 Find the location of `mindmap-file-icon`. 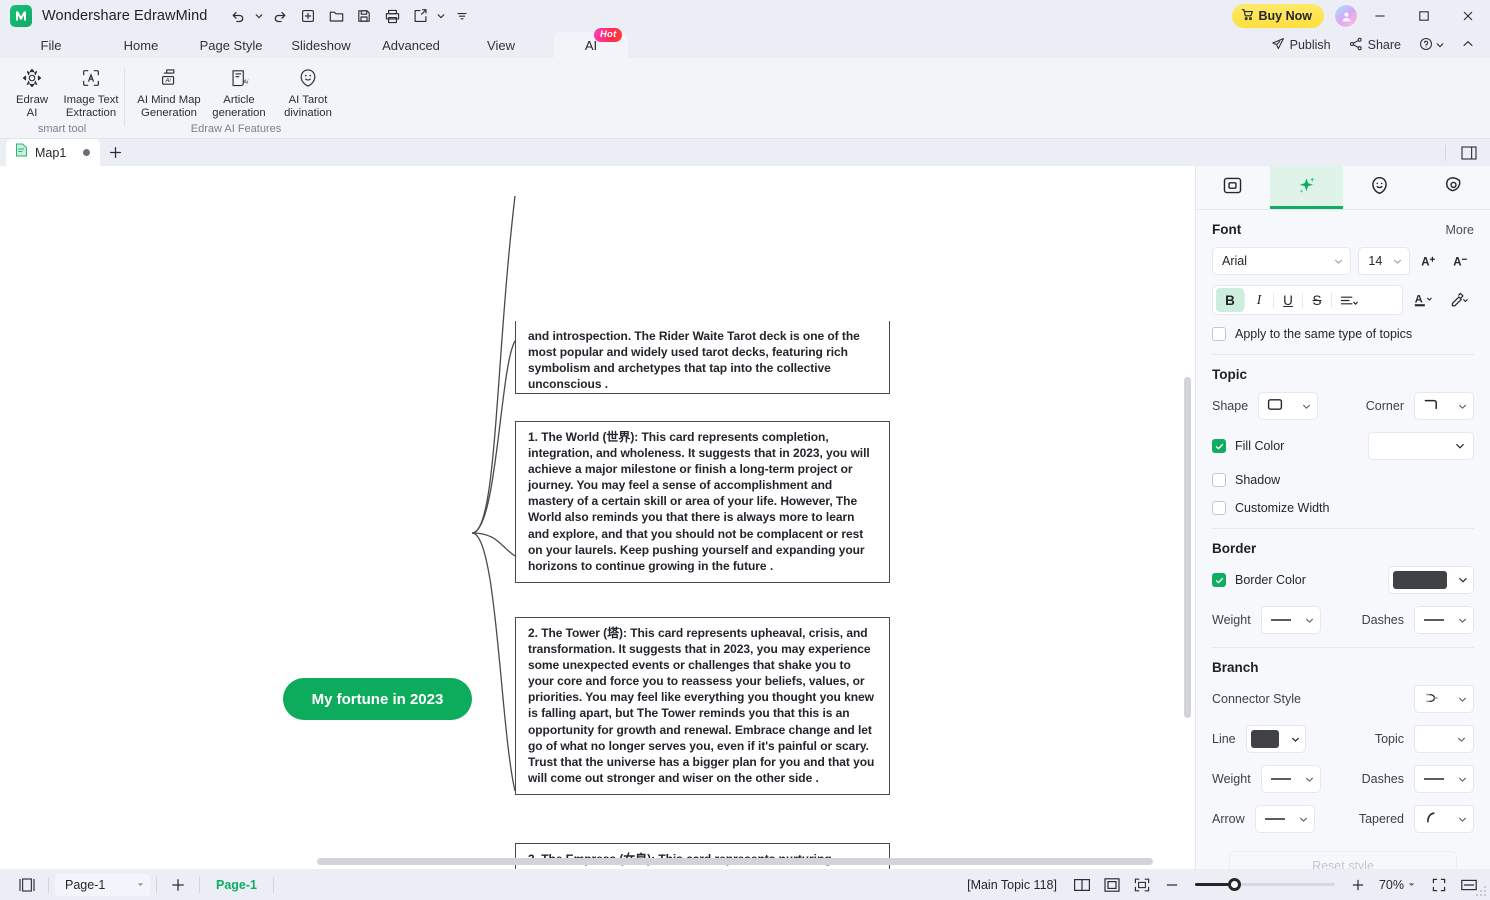

mindmap-file-icon is located at coordinates (21, 152).